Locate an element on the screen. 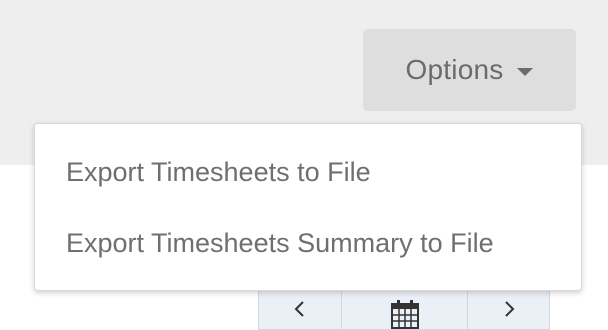 This screenshot has width=608, height=330. options-label: Options is located at coordinates (454, 69).